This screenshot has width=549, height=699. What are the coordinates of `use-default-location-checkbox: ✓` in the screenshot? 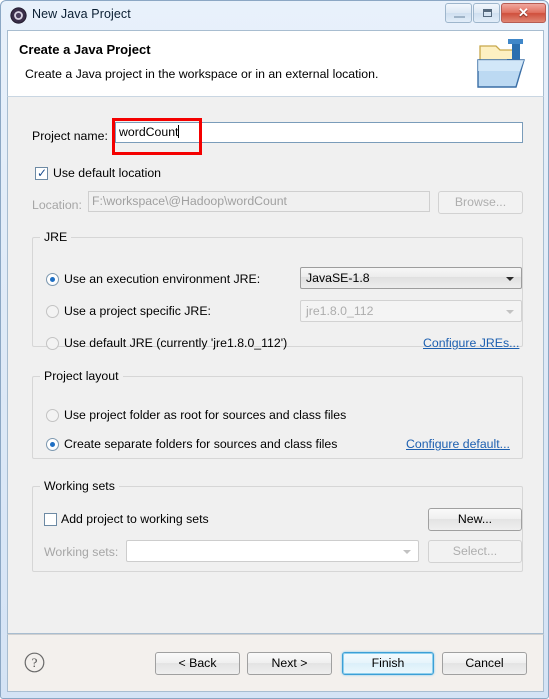 It's located at (41, 173).